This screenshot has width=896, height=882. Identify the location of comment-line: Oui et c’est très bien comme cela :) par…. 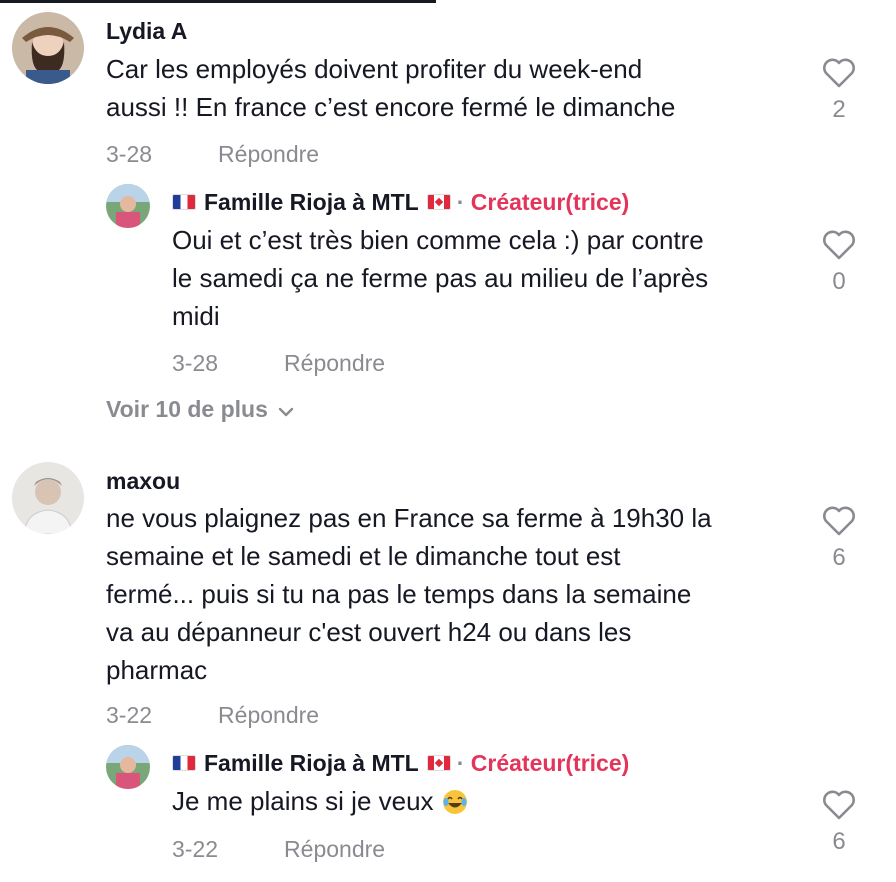
(438, 240).